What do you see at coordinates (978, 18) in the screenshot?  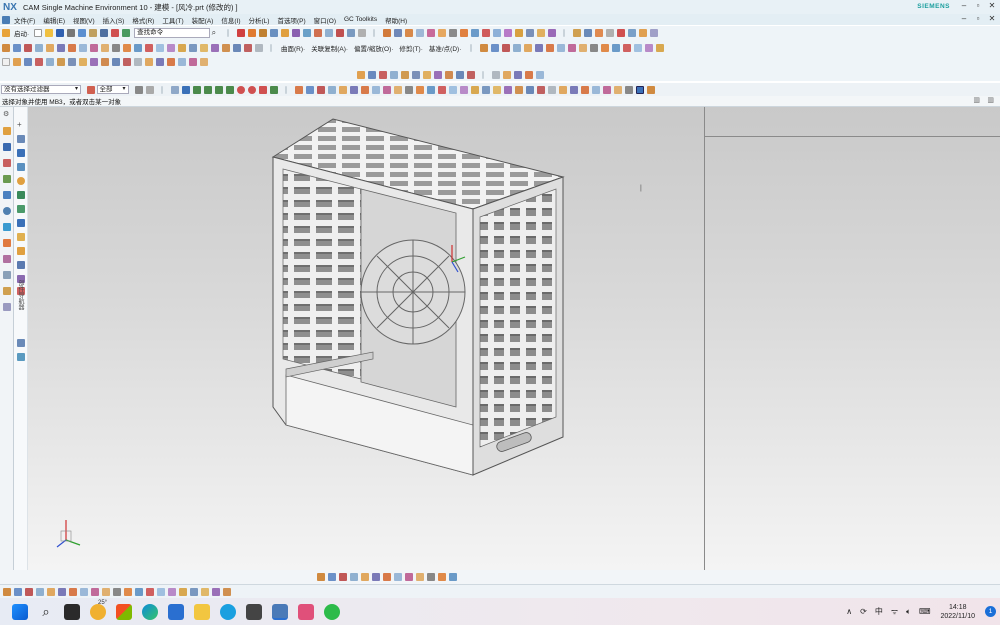 I see `doc-restore-button: ▫` at bounding box center [978, 18].